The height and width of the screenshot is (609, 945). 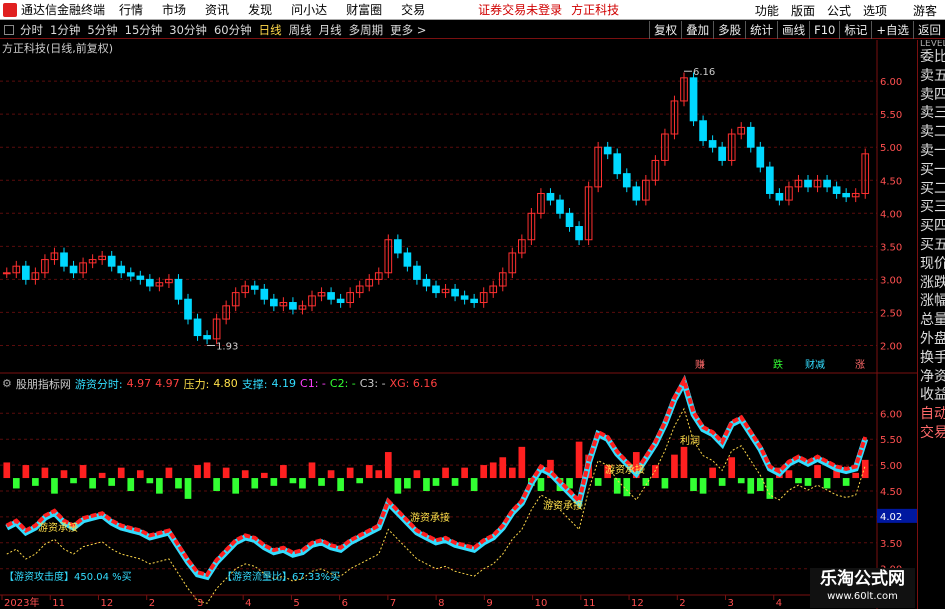 I want to click on window-icon, so click(x=9, y=29).